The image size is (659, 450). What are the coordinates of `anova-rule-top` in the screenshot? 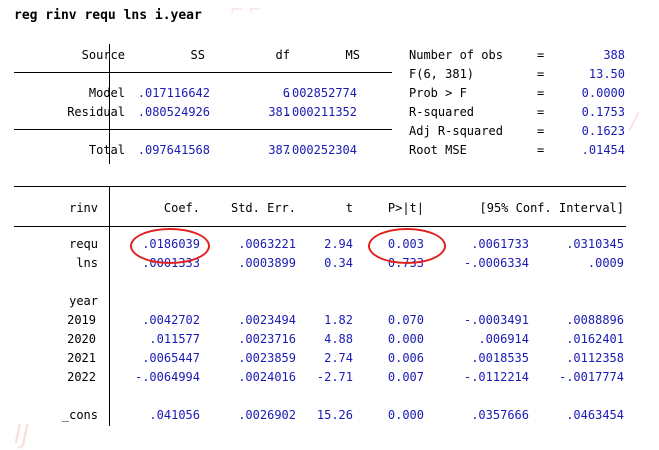 It's located at (203, 72).